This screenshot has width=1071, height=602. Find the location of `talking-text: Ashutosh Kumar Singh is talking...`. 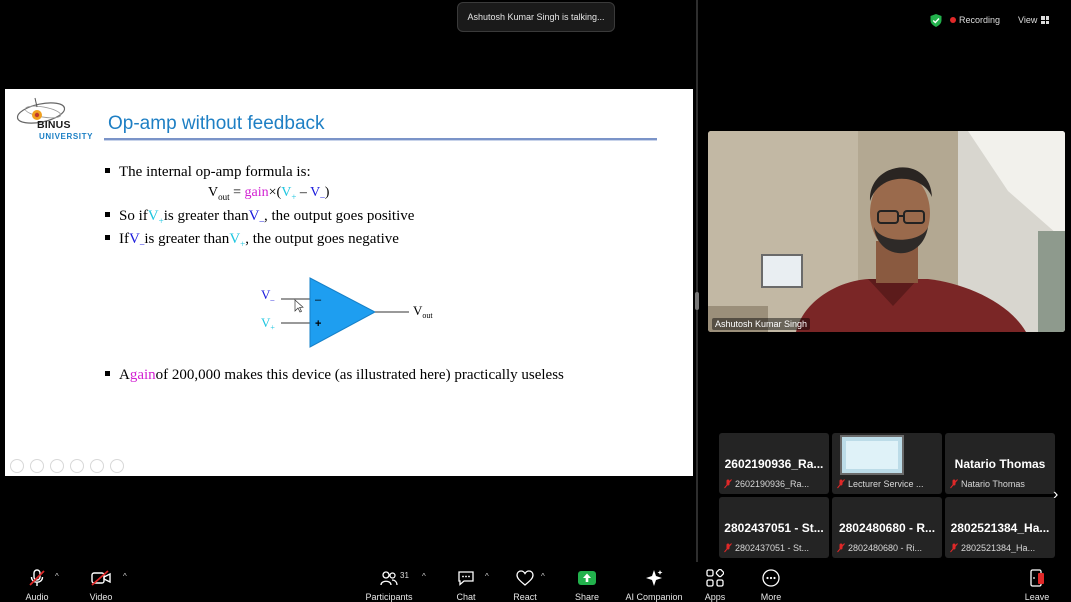

talking-text: Ashutosh Kumar Singh is talking... is located at coordinates (536, 17).